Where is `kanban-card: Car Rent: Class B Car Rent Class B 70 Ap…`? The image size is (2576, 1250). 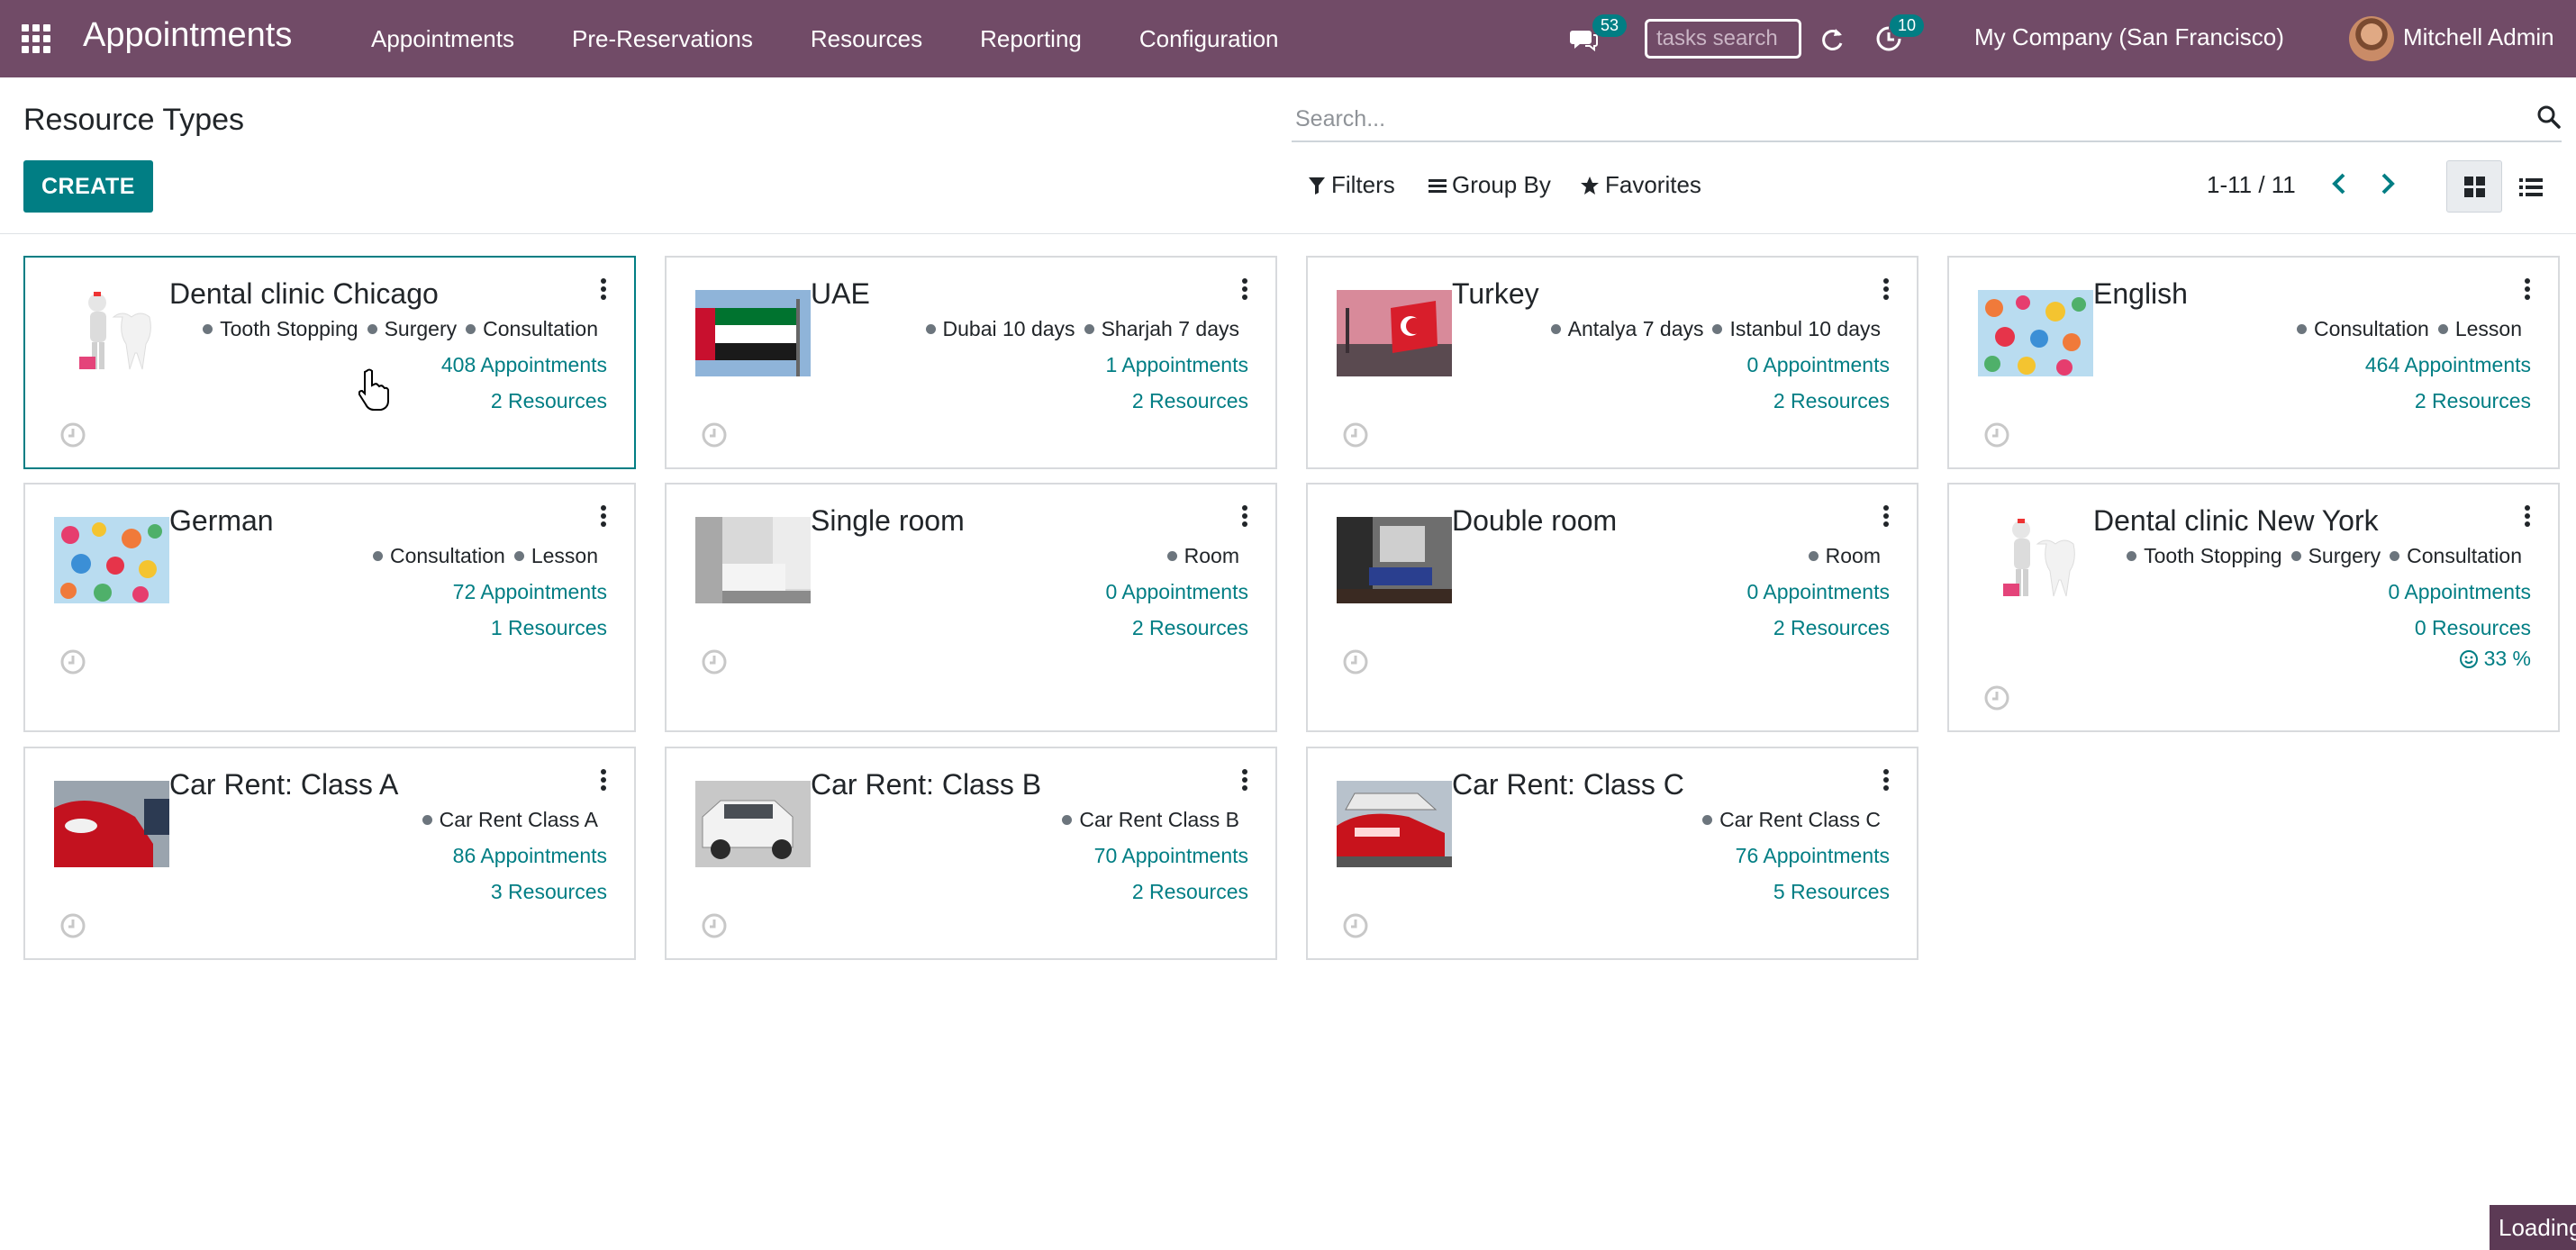
kanban-card: Car Rent: Class B Car Rent Class B 70 Ap… is located at coordinates (971, 853).